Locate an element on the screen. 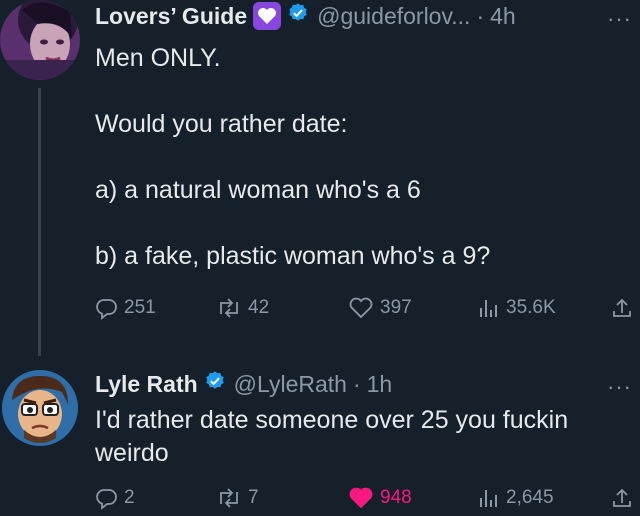 The width and height of the screenshot is (640, 516). retweet-button: 7 is located at coordinates (237, 498).